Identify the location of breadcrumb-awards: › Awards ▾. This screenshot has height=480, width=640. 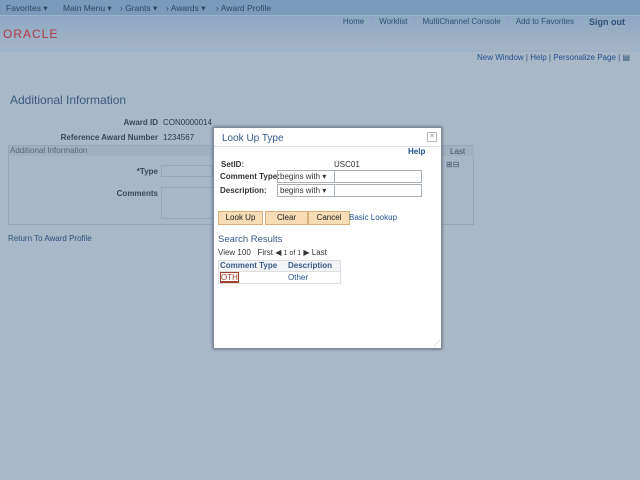
(186, 8).